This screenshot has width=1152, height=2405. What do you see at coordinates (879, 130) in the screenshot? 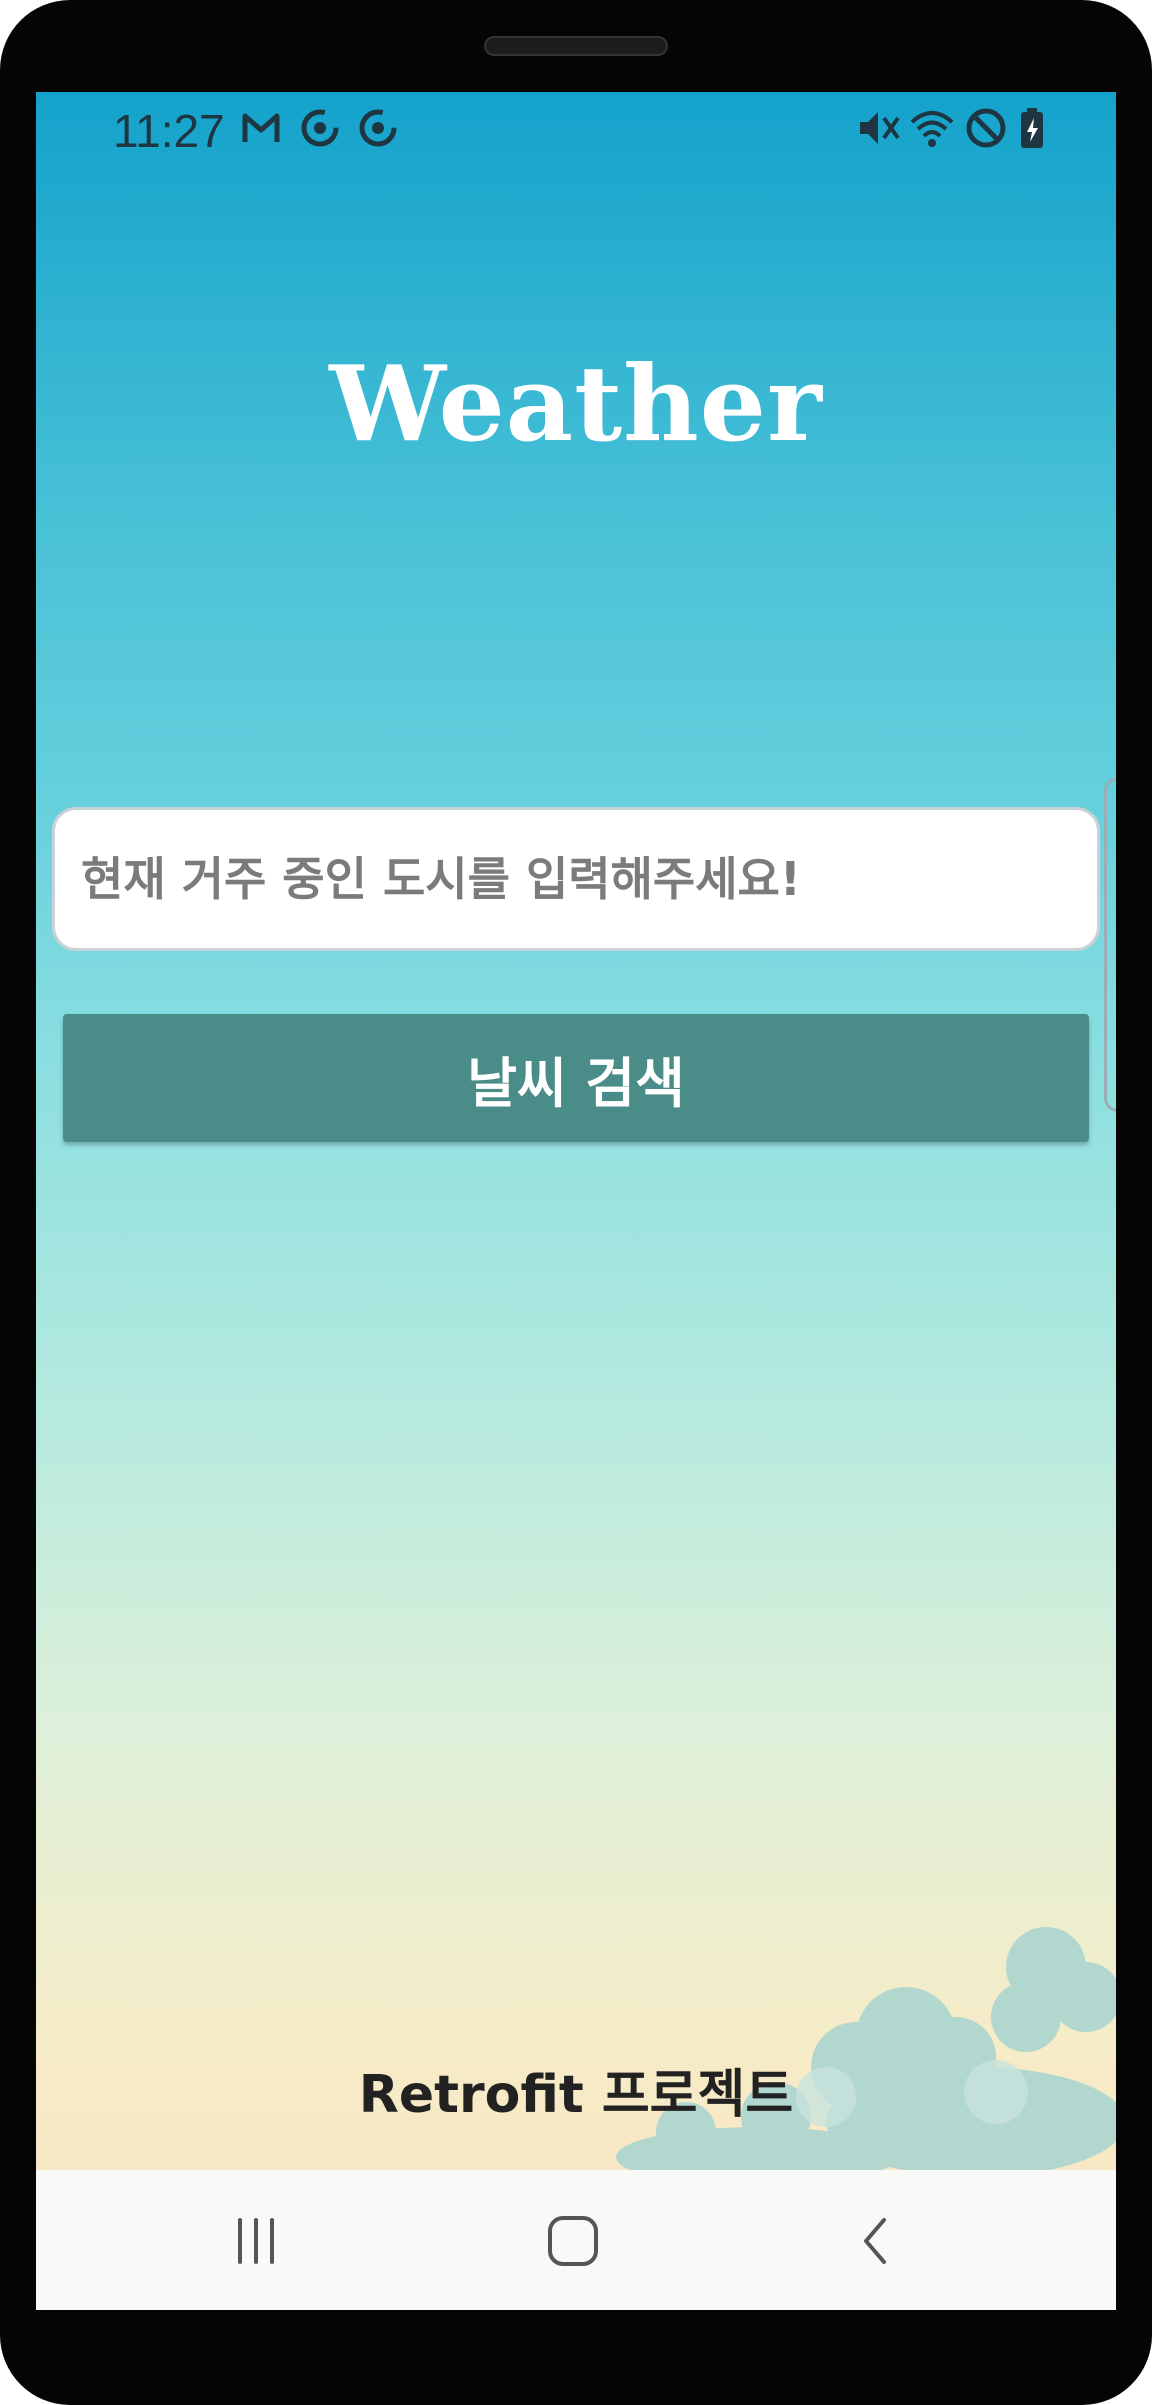
I see `mute-icon` at bounding box center [879, 130].